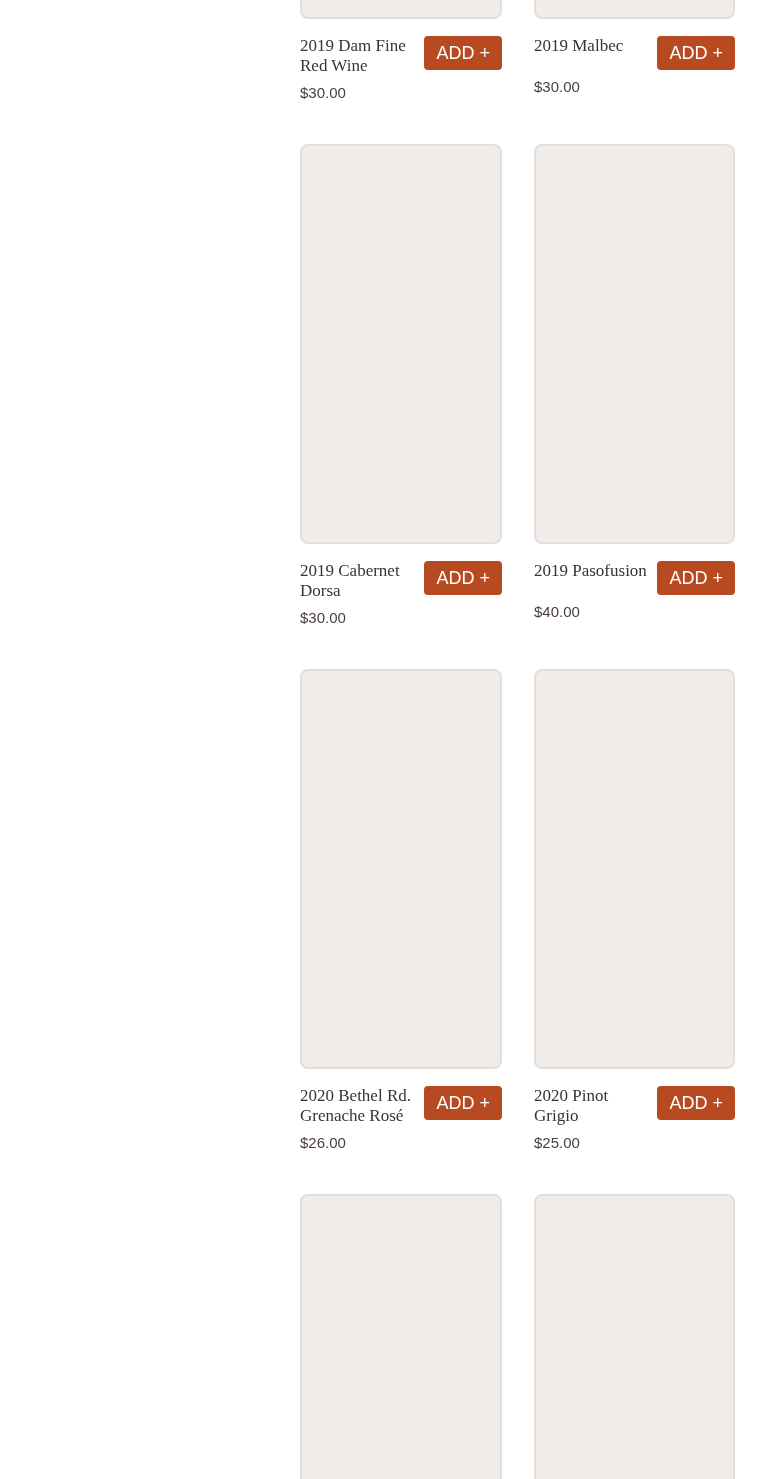 The width and height of the screenshot is (770, 1479). Describe the element at coordinates (572, 1106) in the screenshot. I see `product-name: 2020 Pinot Grigio` at that location.